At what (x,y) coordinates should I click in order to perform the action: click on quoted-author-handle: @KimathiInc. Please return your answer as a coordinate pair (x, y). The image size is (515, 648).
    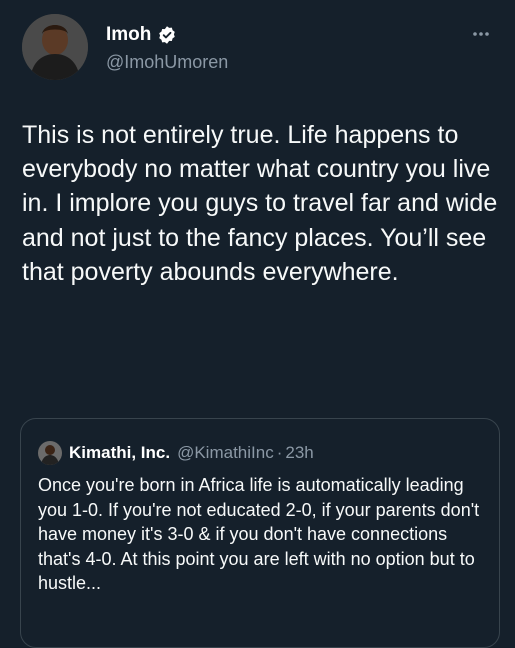
    Looking at the image, I should click on (225, 453).